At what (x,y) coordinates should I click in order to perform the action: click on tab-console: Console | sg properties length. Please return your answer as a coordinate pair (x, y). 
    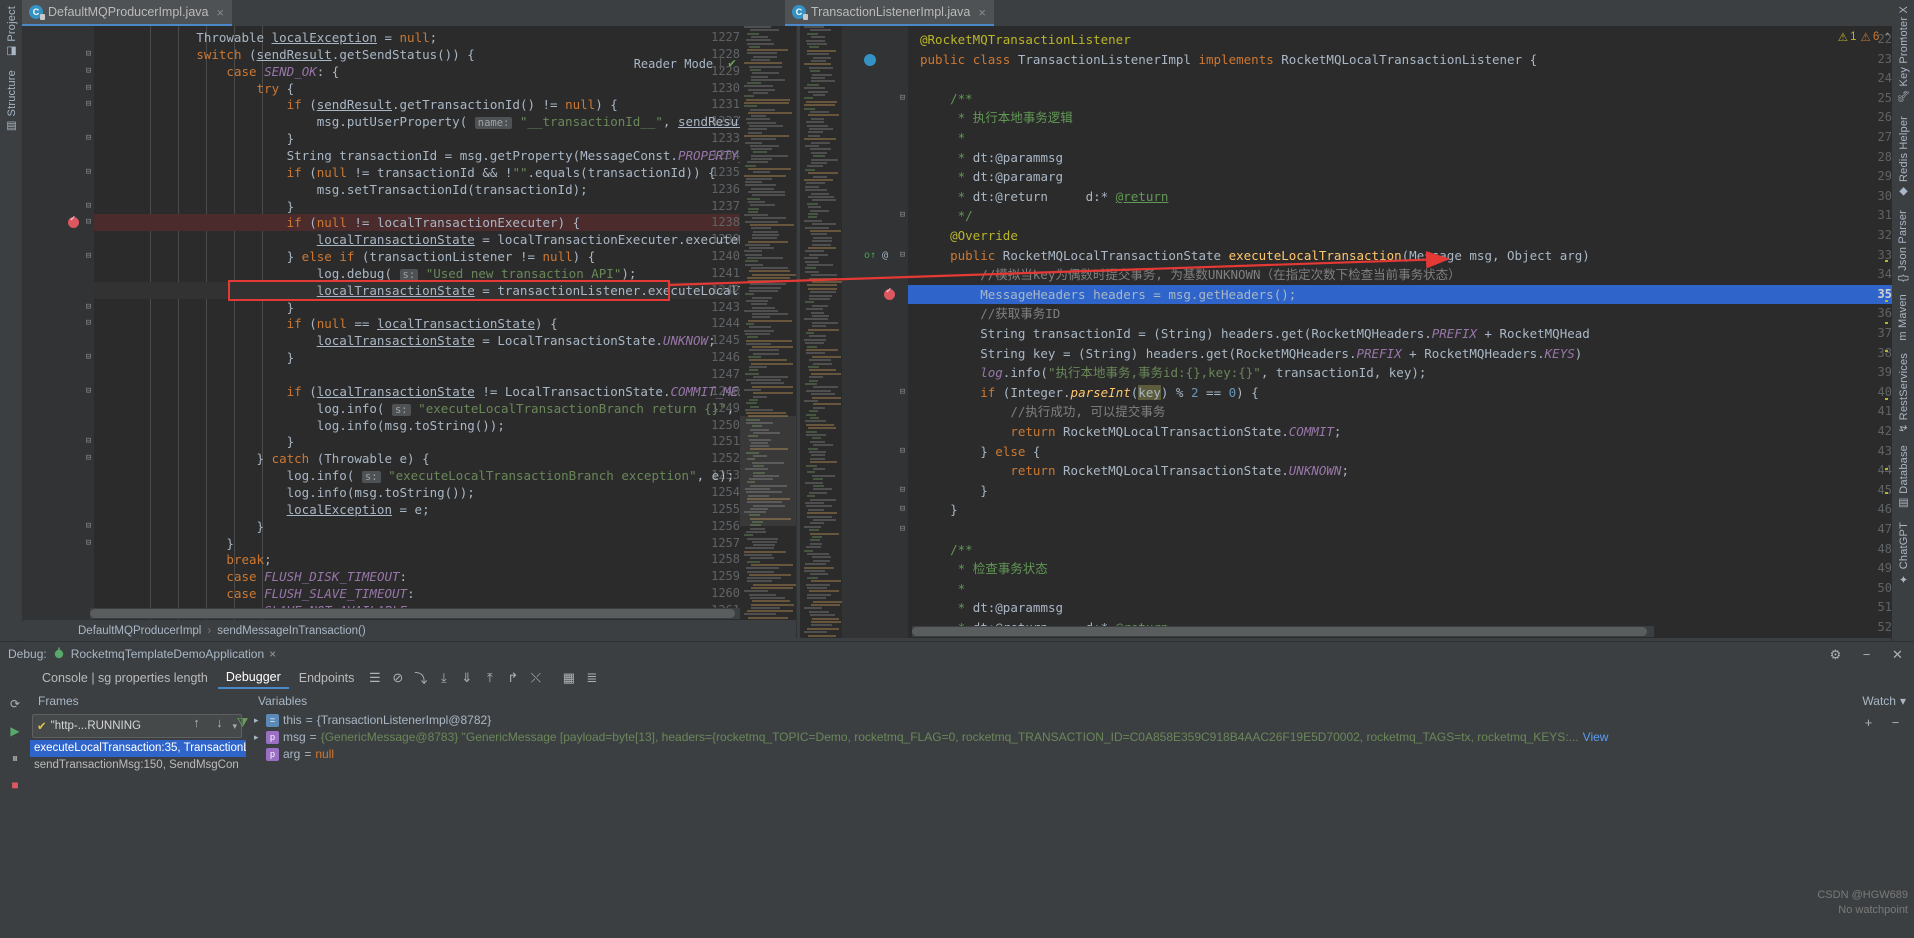
    Looking at the image, I should click on (125, 678).